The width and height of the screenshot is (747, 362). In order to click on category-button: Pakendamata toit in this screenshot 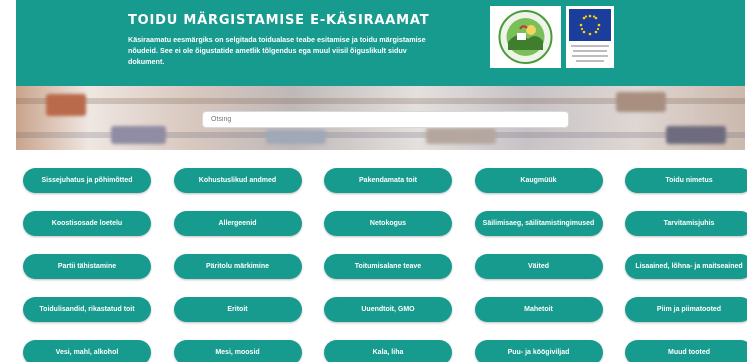, I will do `click(388, 180)`.